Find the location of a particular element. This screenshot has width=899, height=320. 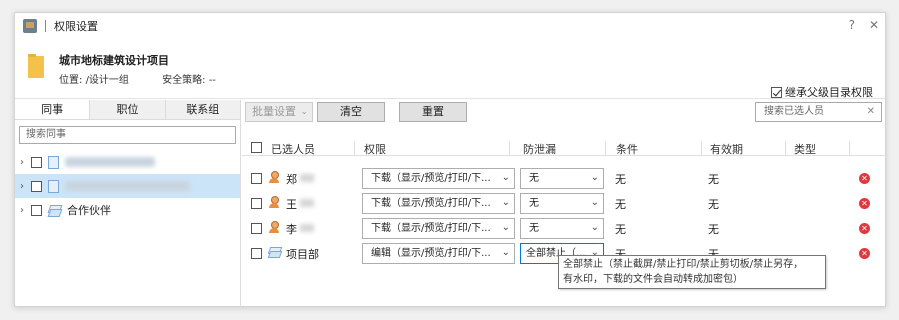

tree-item-partners: › 合作伙伴 is located at coordinates (127, 210).